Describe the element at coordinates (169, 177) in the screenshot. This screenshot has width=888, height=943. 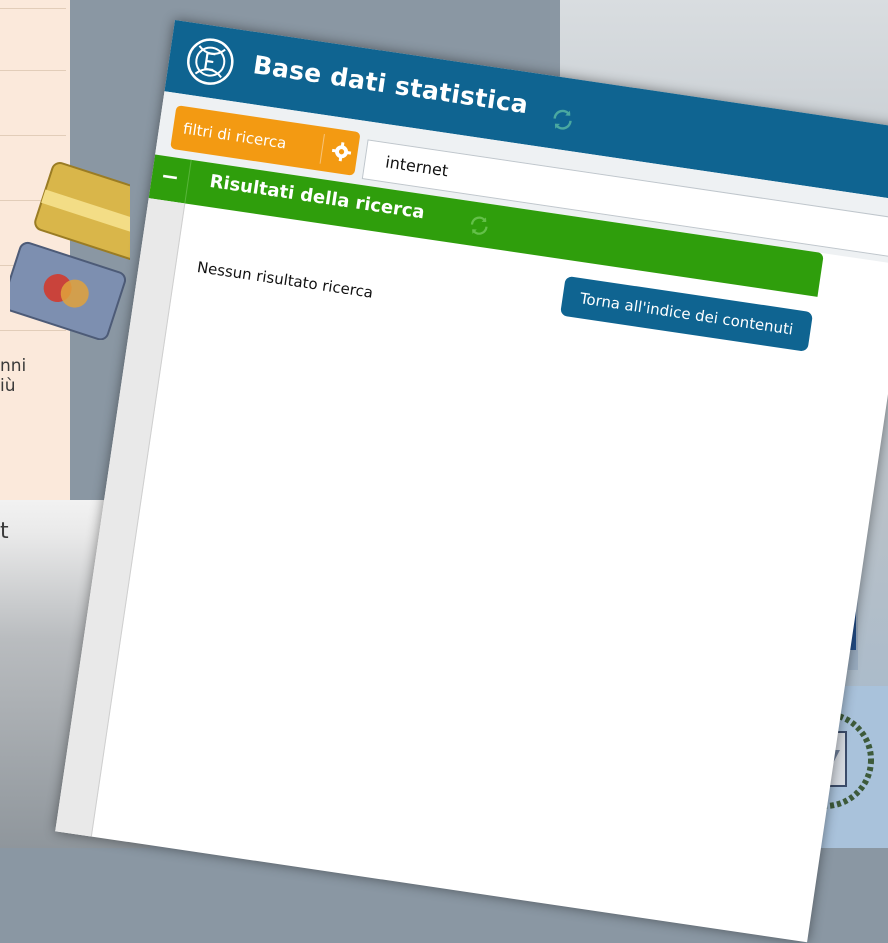
I see `collapse-icon: −` at that location.